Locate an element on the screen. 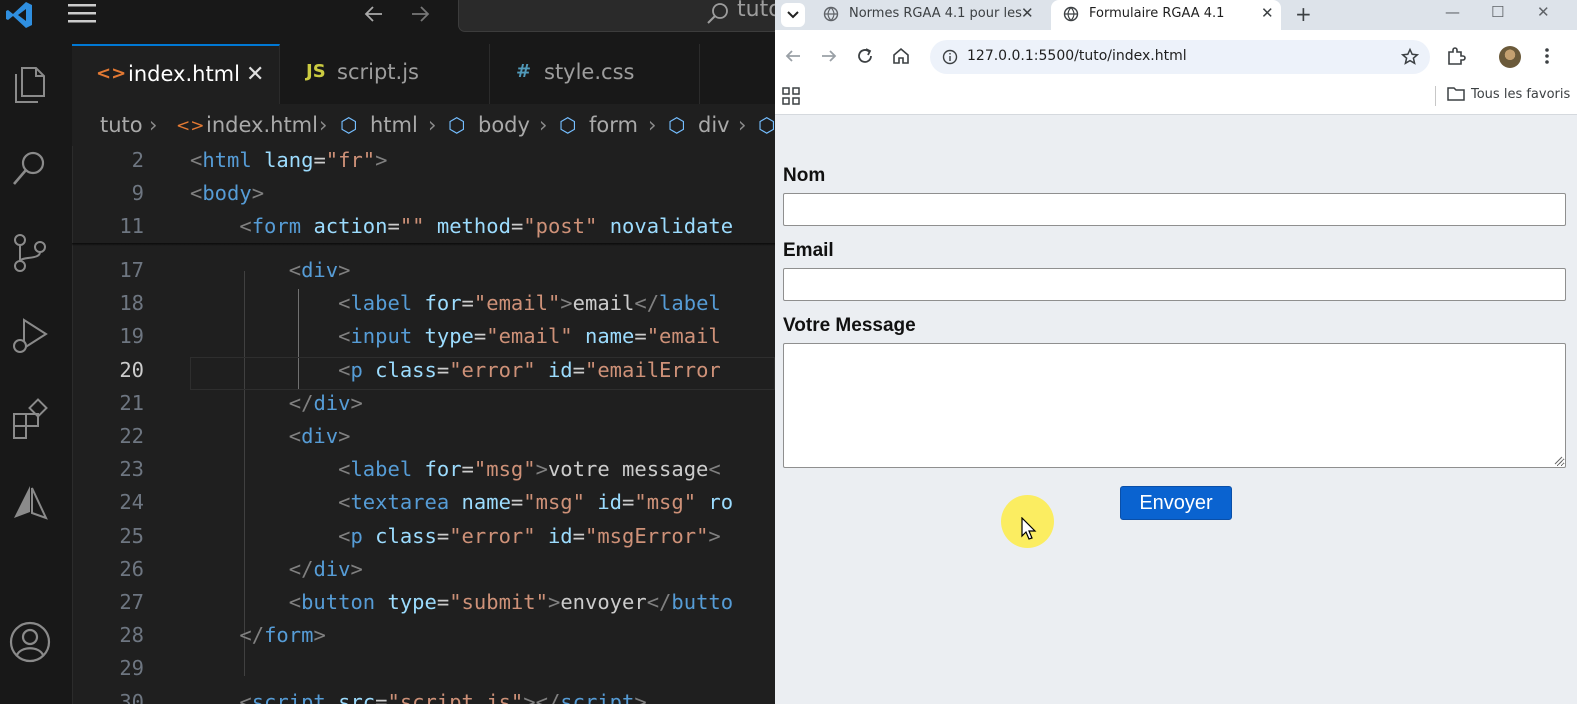  browser-tab-normes-rgaa: Normes RGAA 4.1 pour les form ✕ is located at coordinates (931, 15).